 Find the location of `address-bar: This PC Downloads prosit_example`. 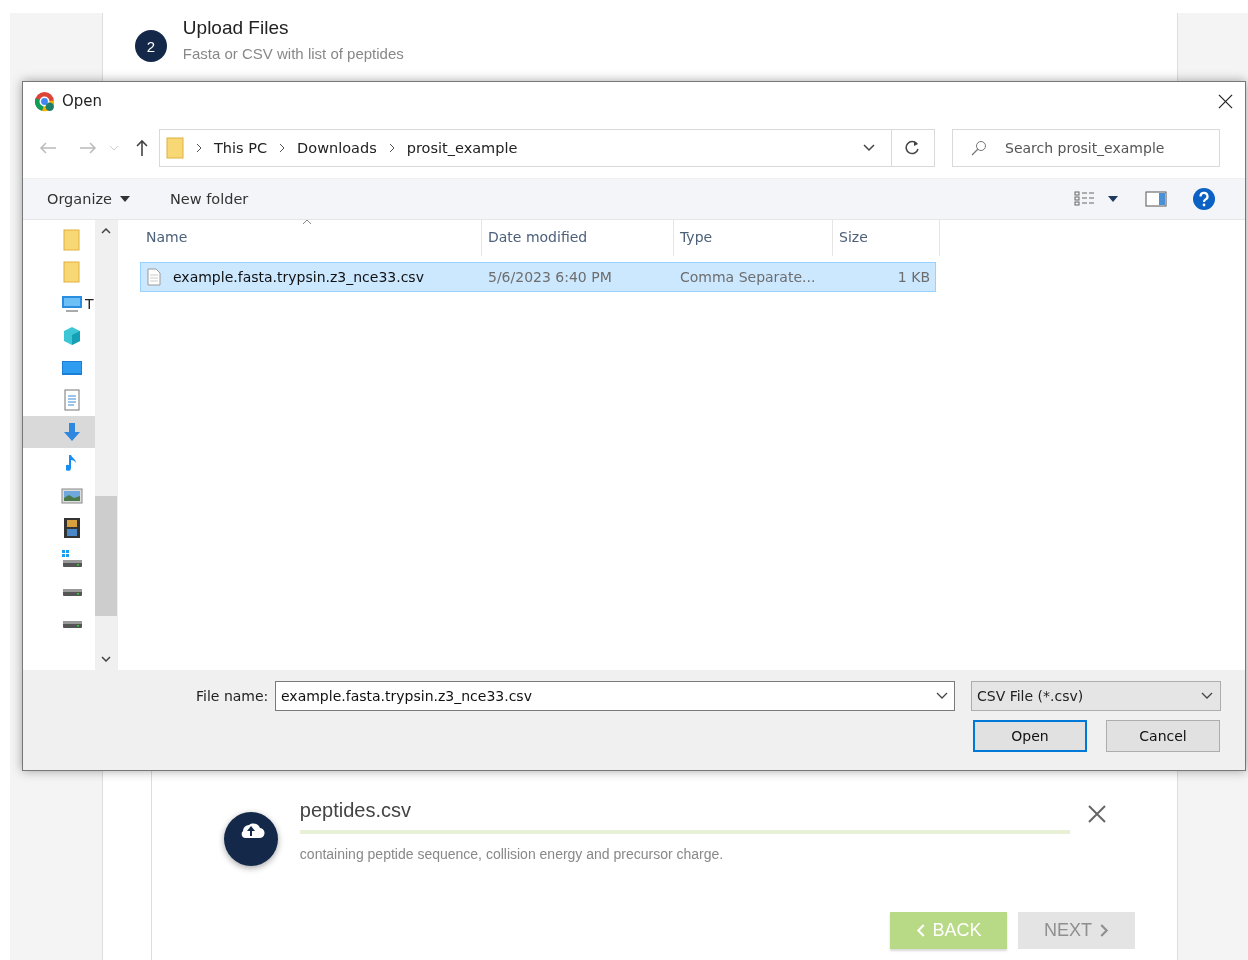

address-bar: This PC Downloads prosit_example is located at coordinates (547, 148).